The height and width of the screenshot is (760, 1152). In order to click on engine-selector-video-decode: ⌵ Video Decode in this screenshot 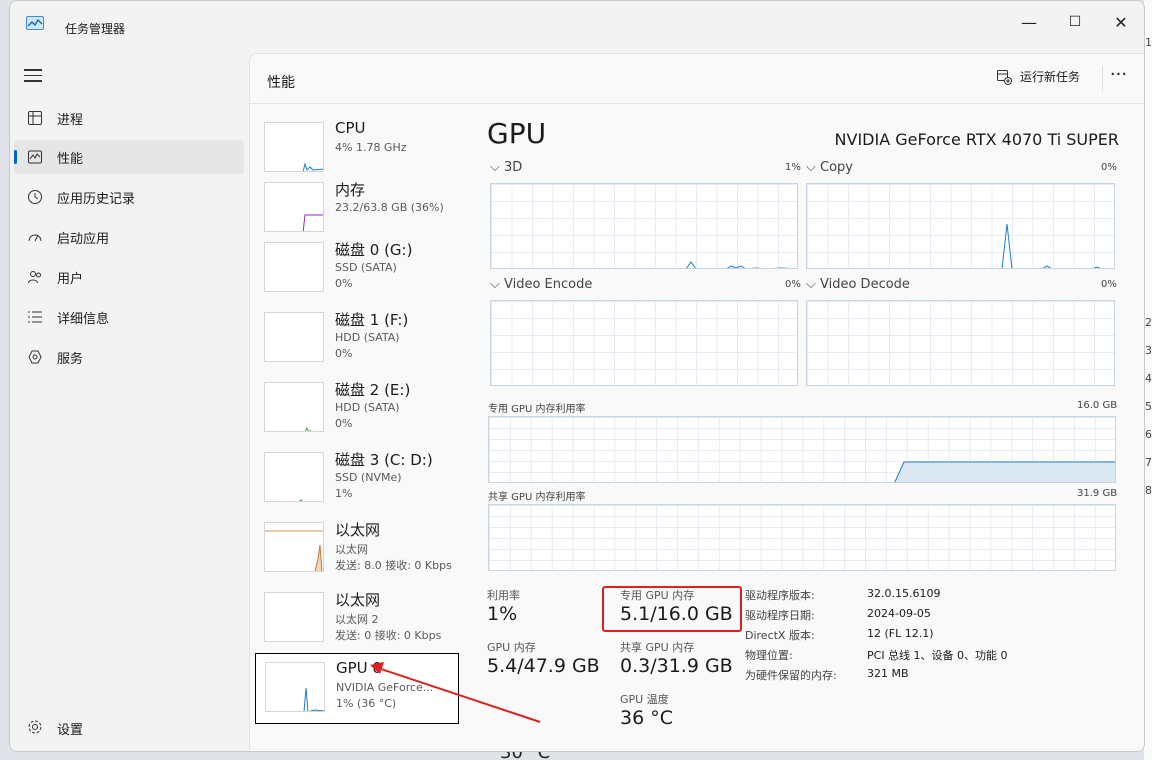, I will do `click(858, 284)`.